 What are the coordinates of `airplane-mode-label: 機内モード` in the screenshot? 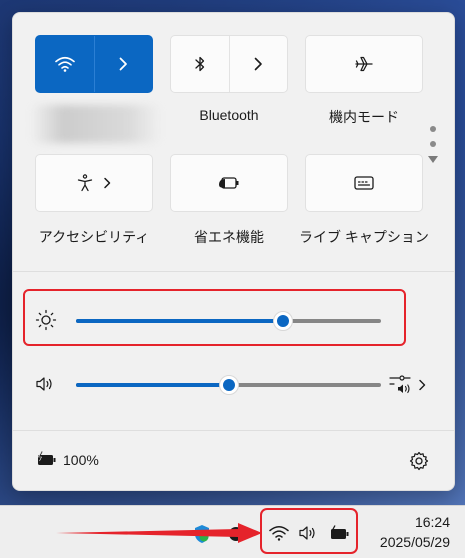 It's located at (364, 117).